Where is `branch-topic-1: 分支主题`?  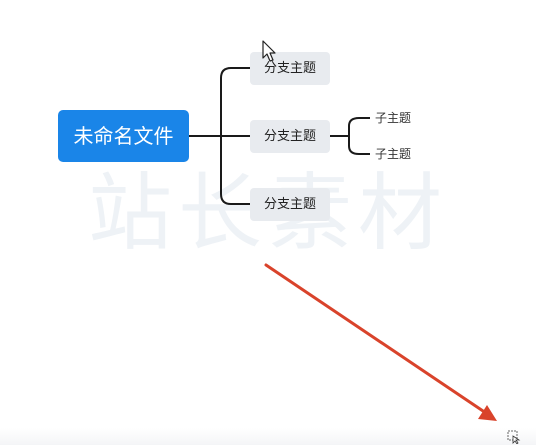
branch-topic-1: 分支主题 is located at coordinates (290, 68).